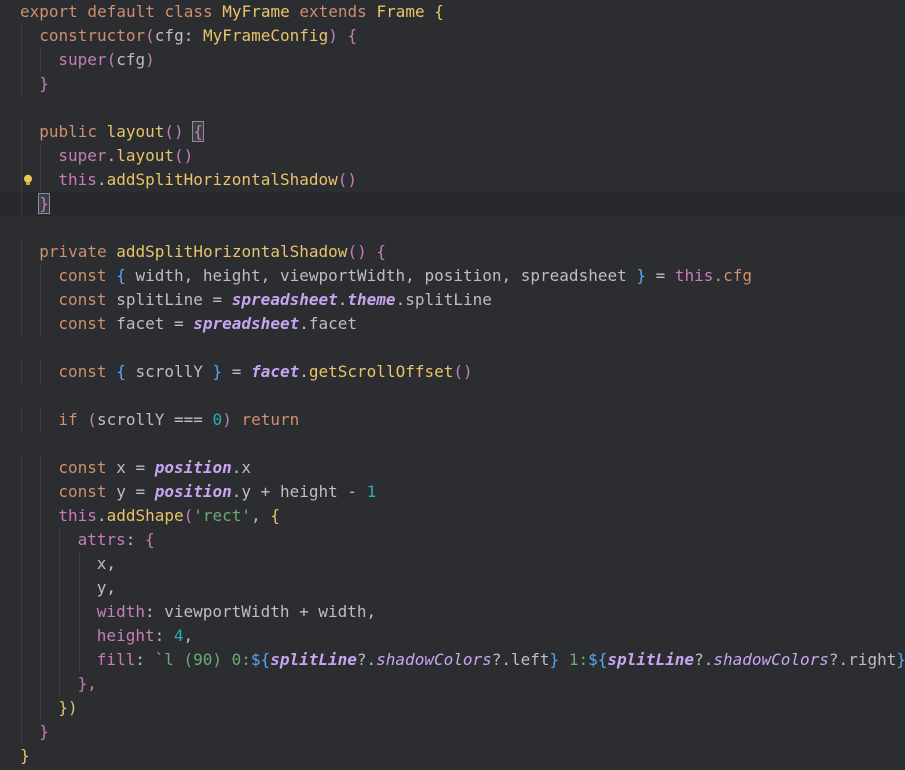  What do you see at coordinates (452, 564) in the screenshot?
I see `code-line: x,` at bounding box center [452, 564].